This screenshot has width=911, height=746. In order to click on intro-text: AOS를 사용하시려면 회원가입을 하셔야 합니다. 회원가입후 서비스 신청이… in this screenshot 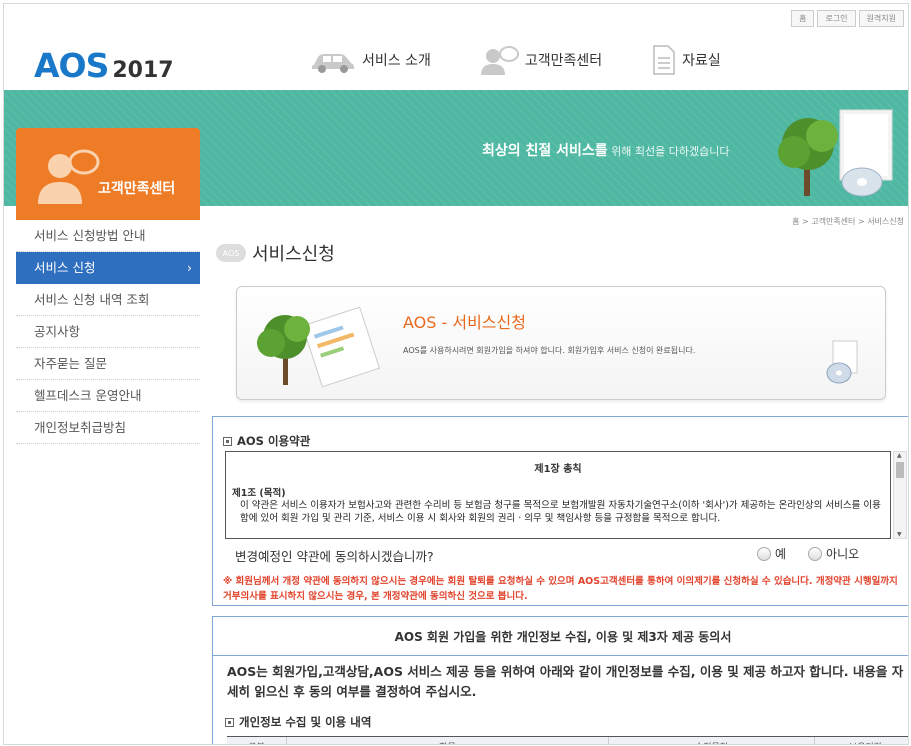, I will do `click(549, 350)`.